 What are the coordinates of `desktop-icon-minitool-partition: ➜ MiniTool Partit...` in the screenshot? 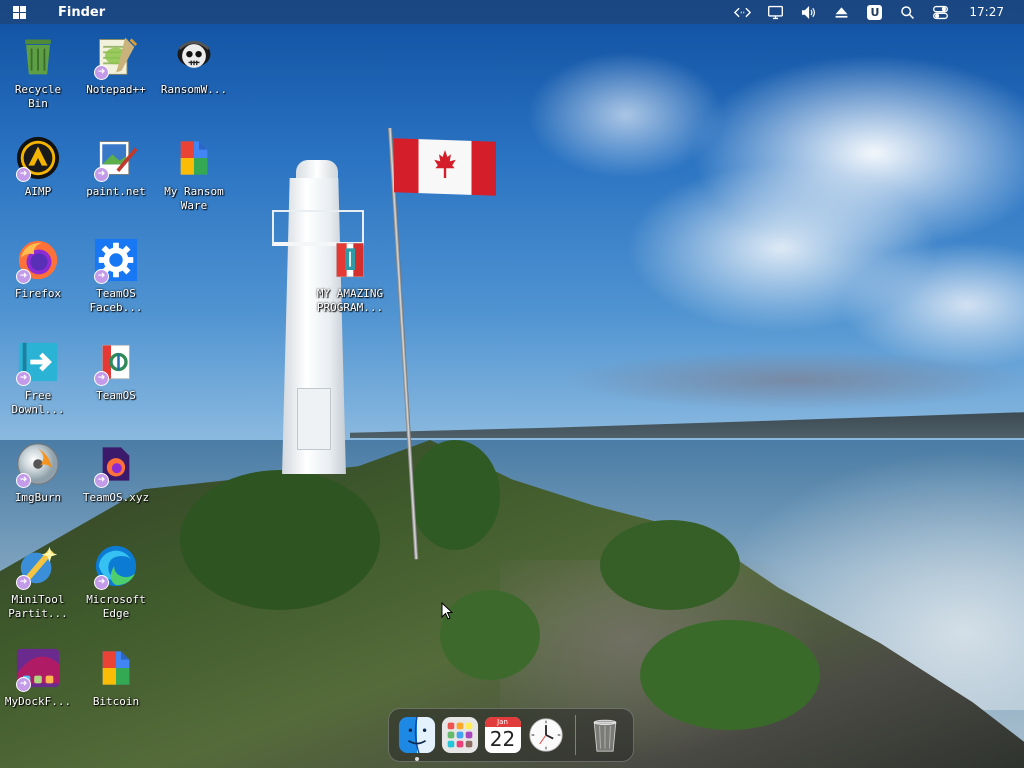 It's located at (38, 581).